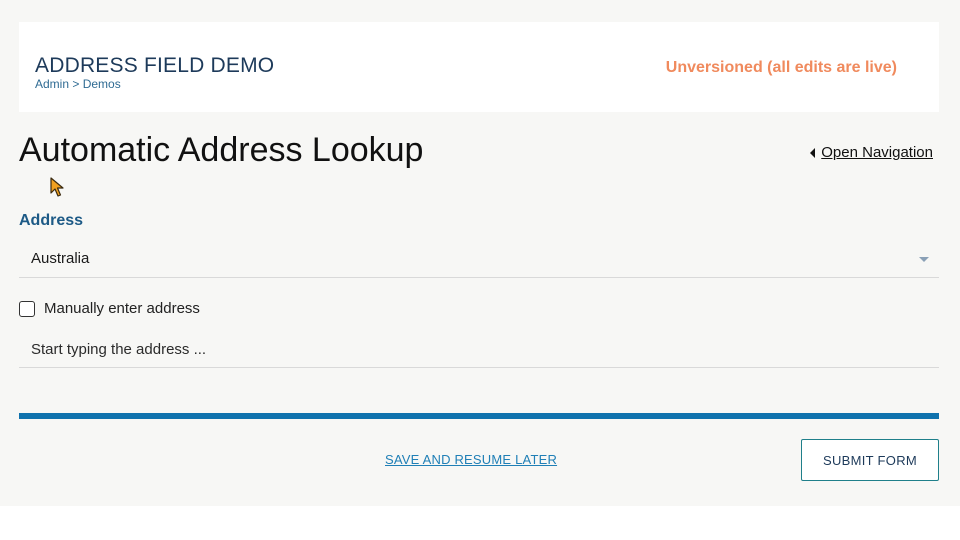 The height and width of the screenshot is (540, 960). I want to click on version-status: Unversioned (all edits are live), so click(781, 67).